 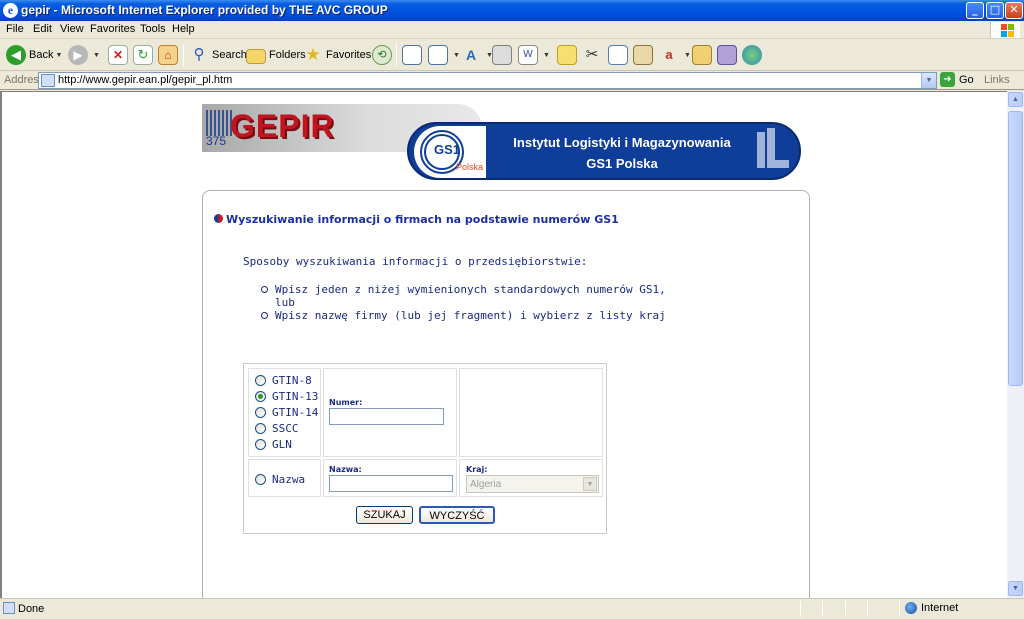 I want to click on close-button: ✕, so click(x=1014, y=10).